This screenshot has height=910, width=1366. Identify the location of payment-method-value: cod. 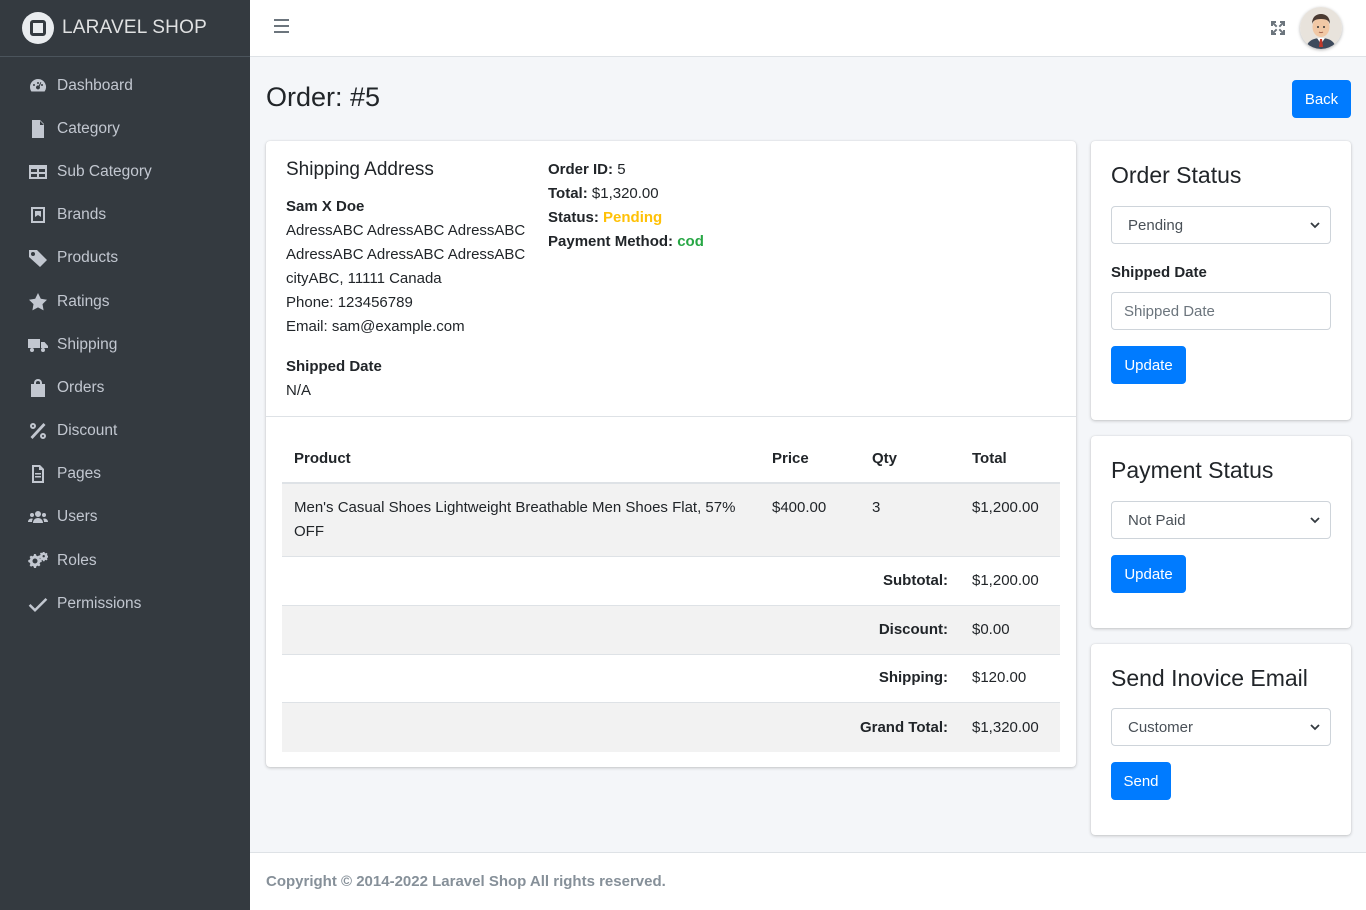
(690, 241).